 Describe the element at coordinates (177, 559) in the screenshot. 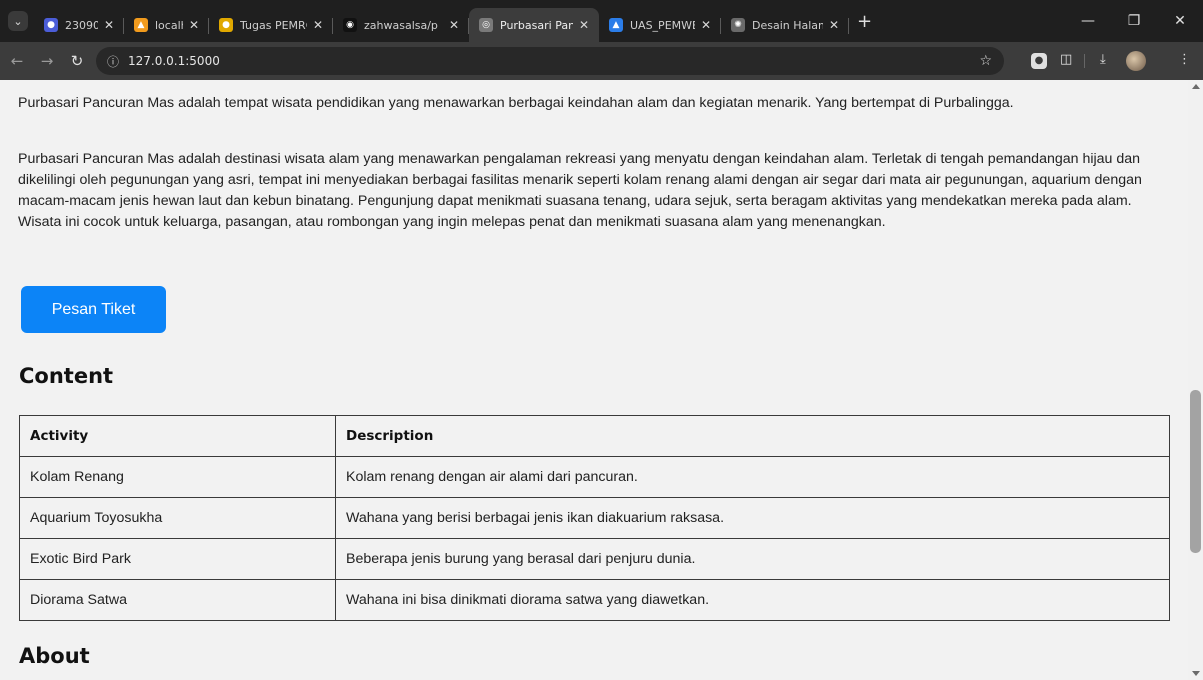

I see `activity-cell: Exotic Bird Park` at that location.